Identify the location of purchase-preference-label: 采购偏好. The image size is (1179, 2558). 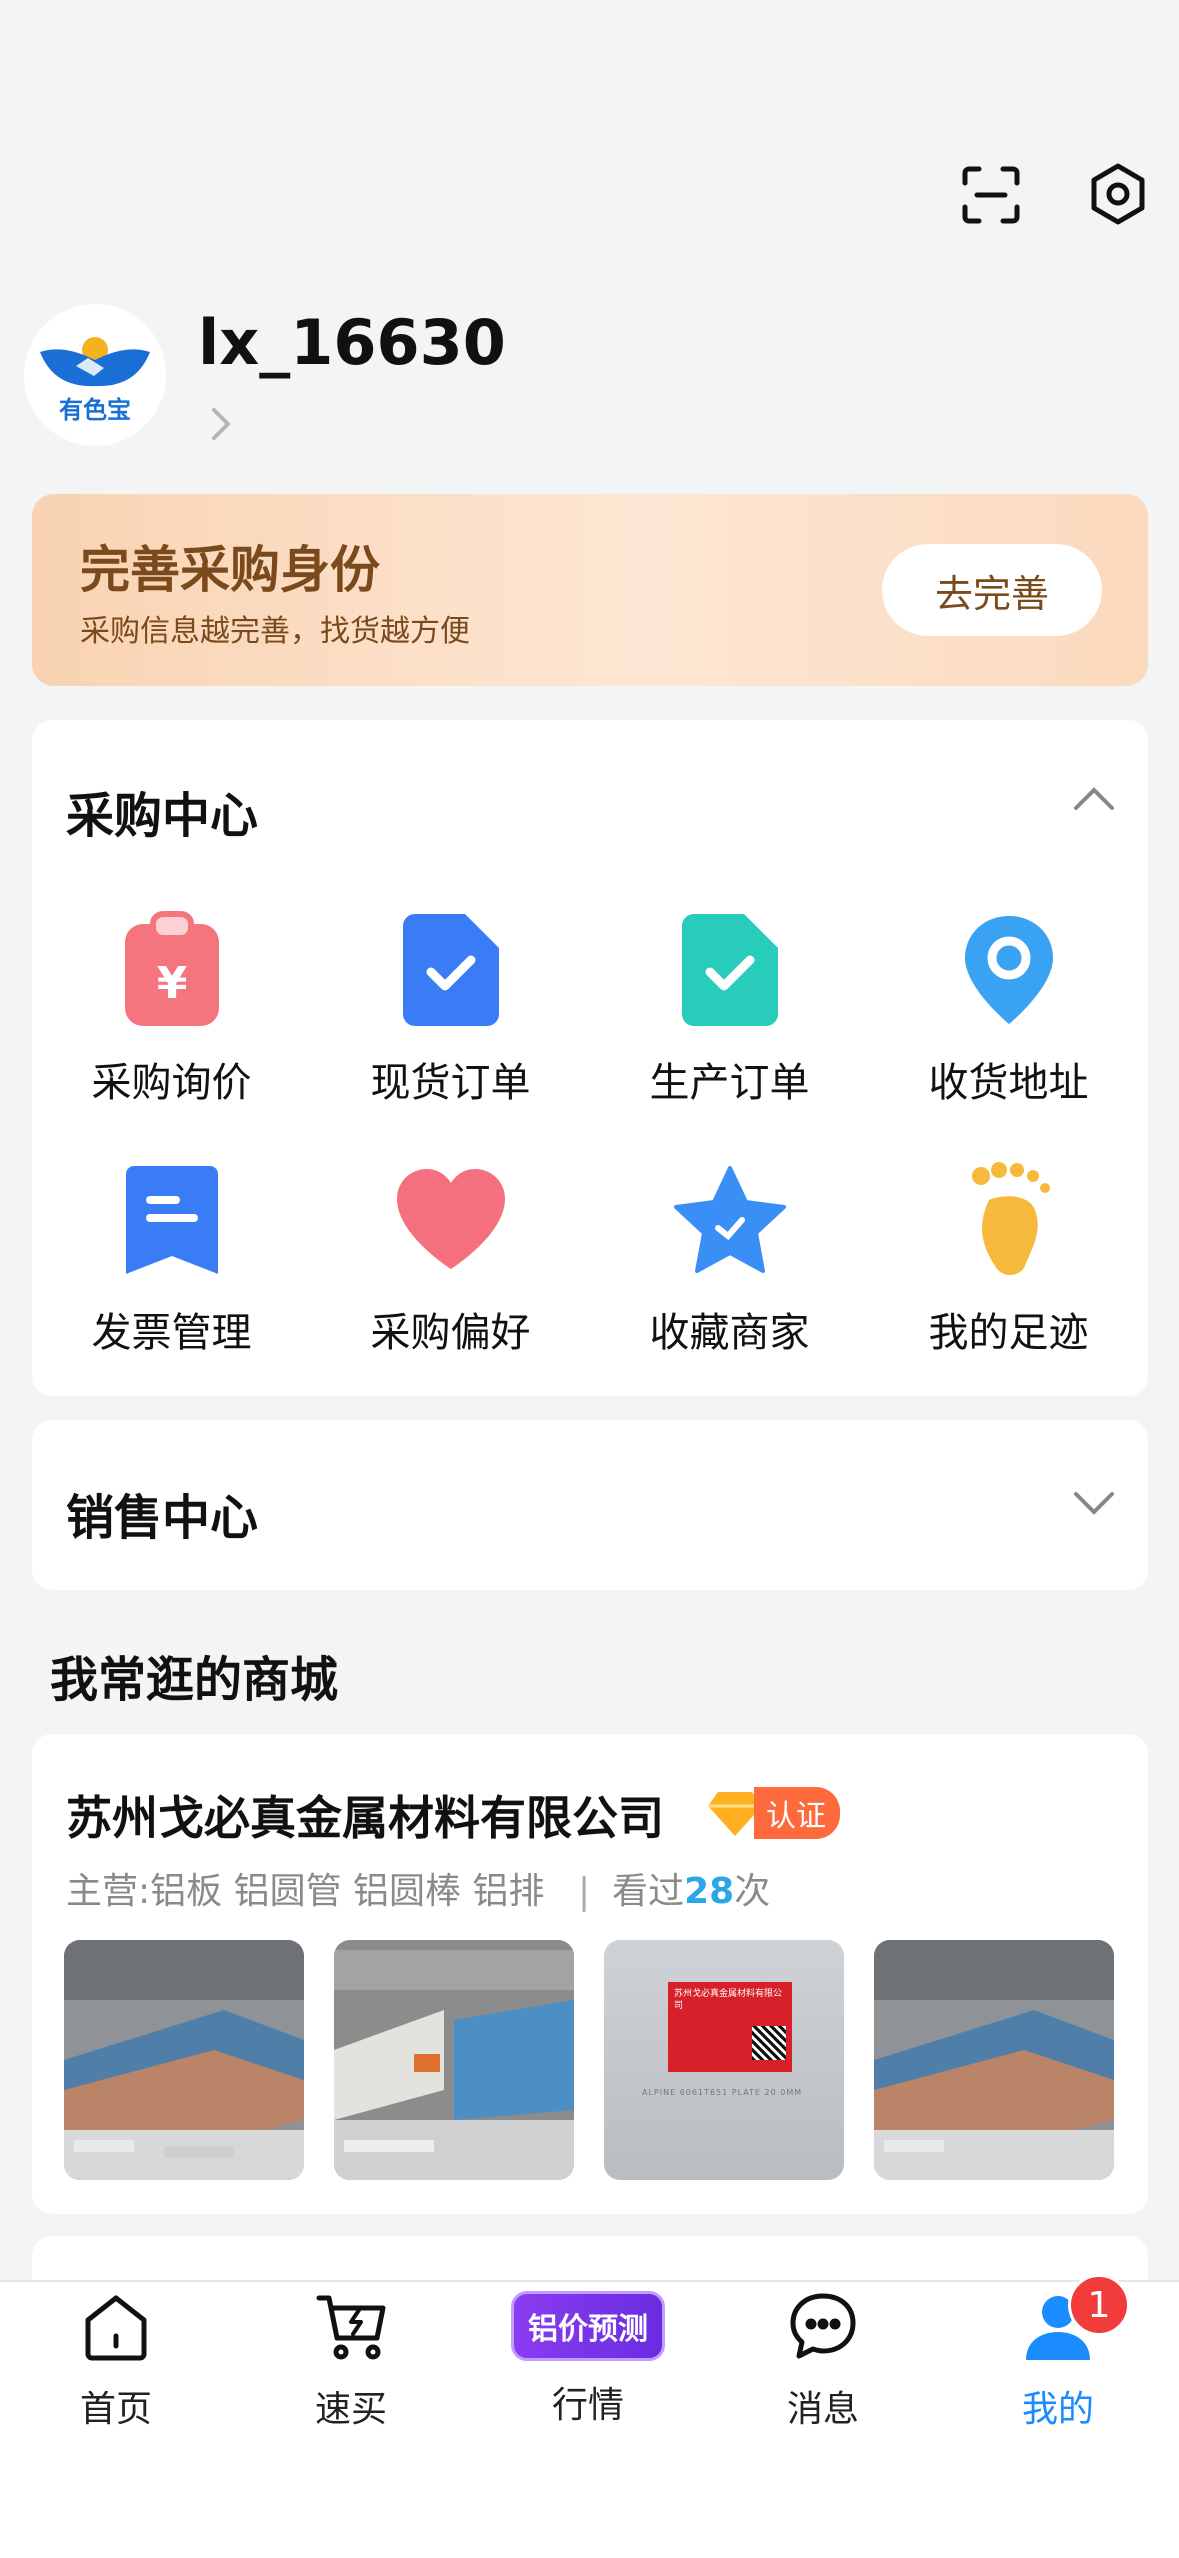
(450, 1333).